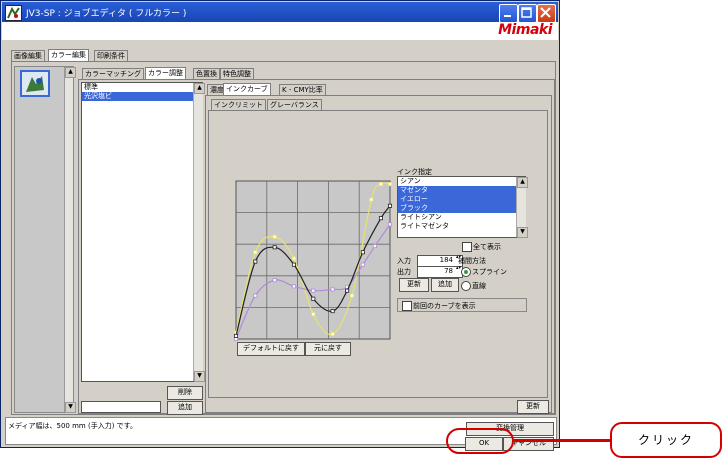  Describe the element at coordinates (466, 286) in the screenshot. I see `linear-radio` at that location.